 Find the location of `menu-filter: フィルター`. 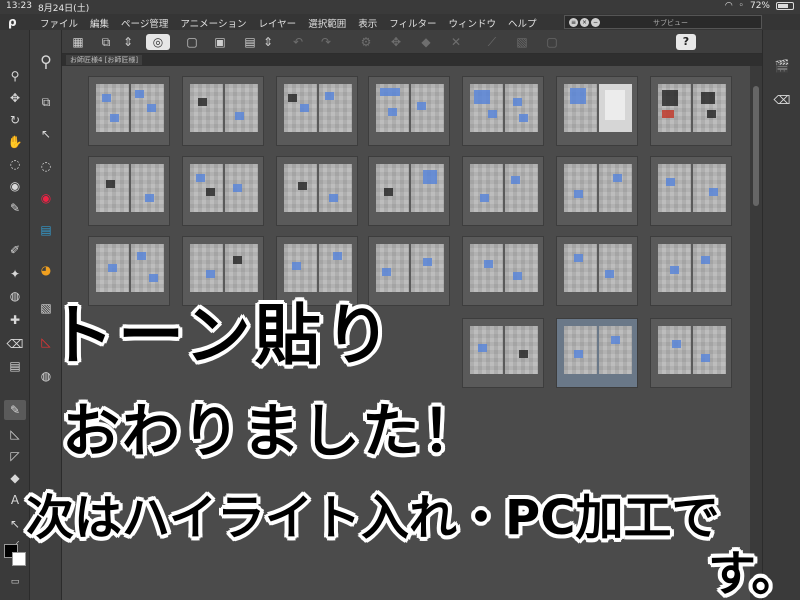

menu-filter: フィルター is located at coordinates (412, 23).